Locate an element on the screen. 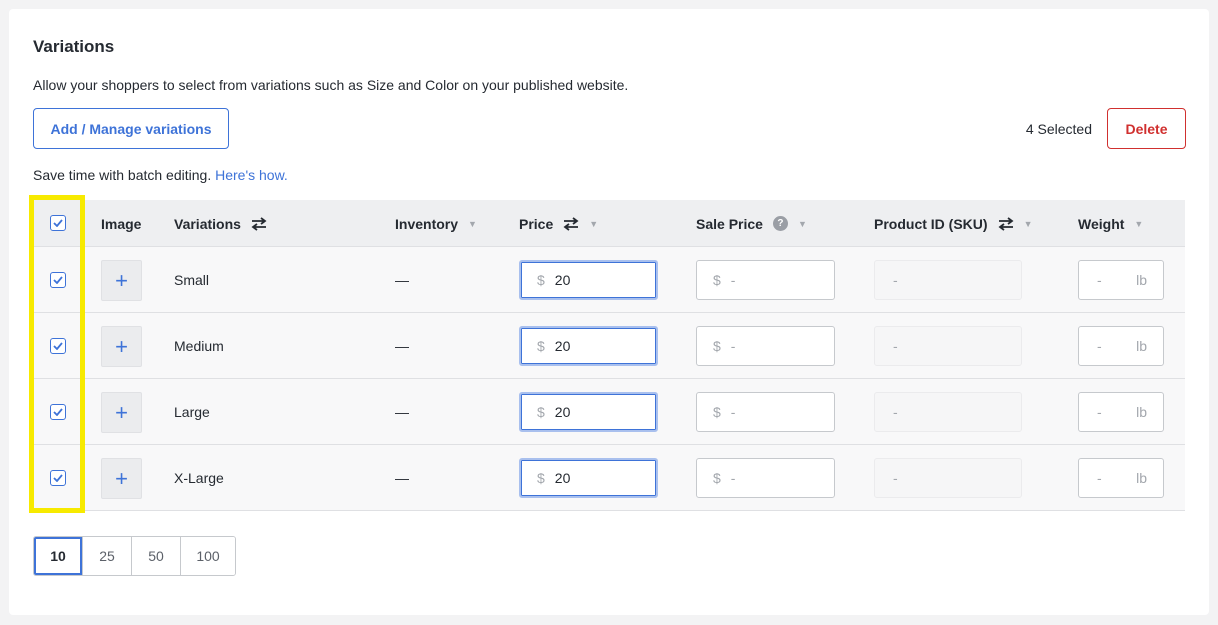  header-inventory: Inventory ▼ is located at coordinates (436, 223).